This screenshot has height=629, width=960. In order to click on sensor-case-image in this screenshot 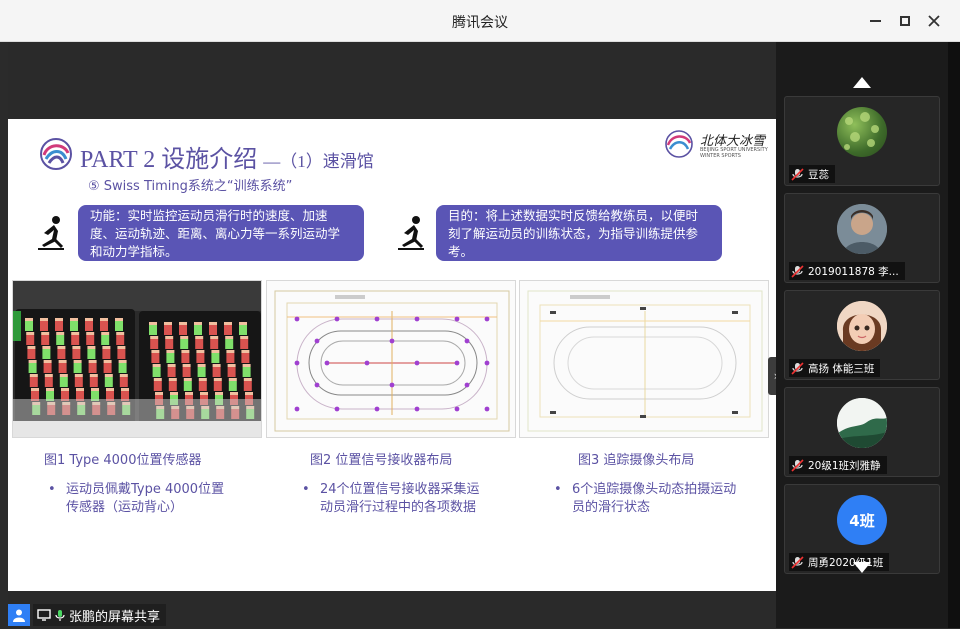, I will do `click(137, 359)`.